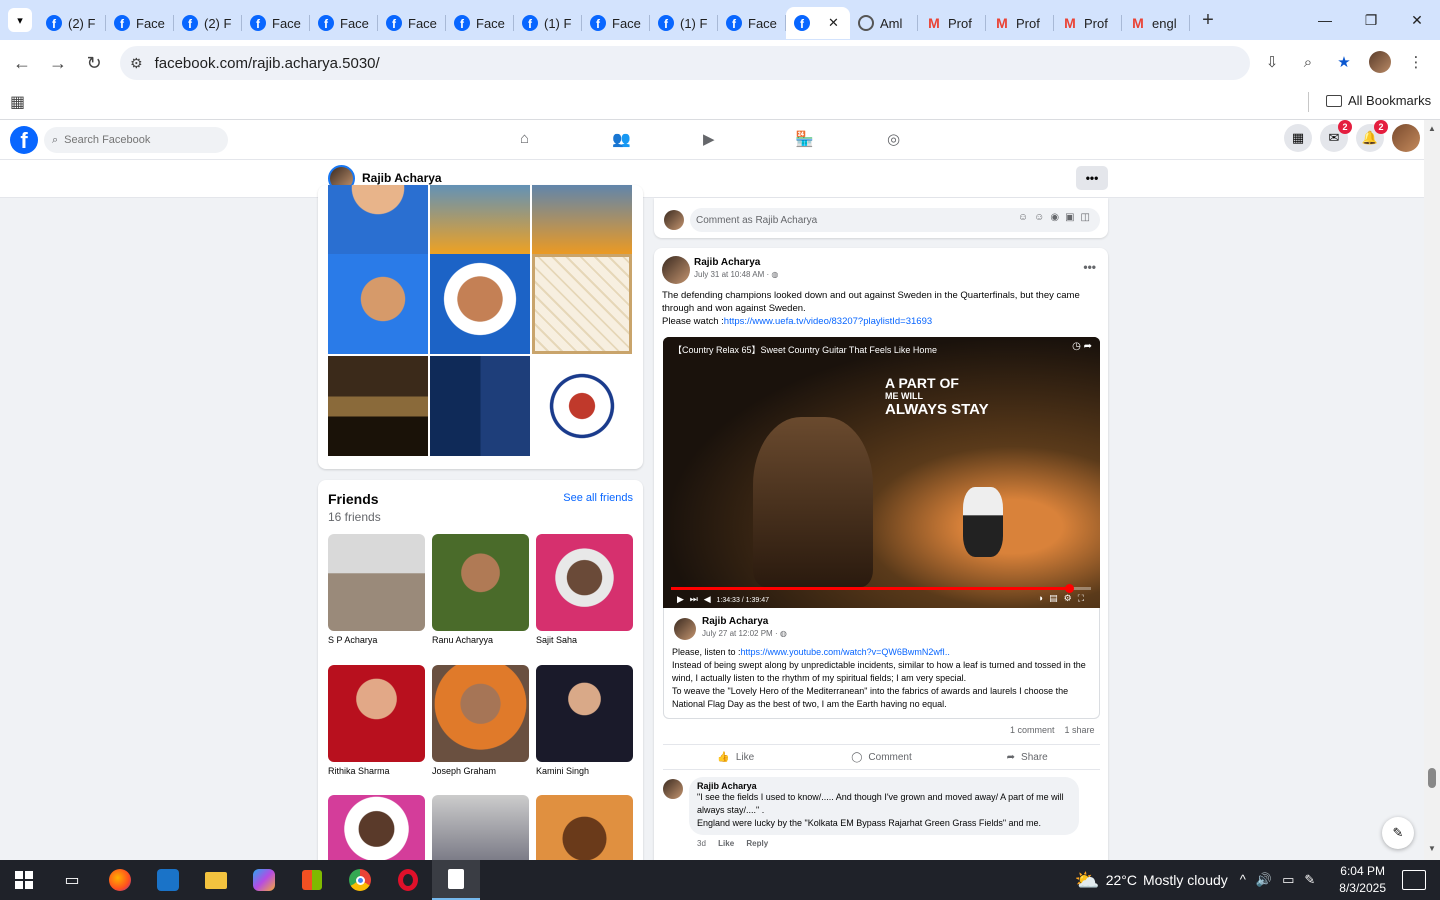 Image resolution: width=1440 pixels, height=900 pixels. What do you see at coordinates (1416, 62) in the screenshot?
I see `browser-menu-button: ⋮` at bounding box center [1416, 62].